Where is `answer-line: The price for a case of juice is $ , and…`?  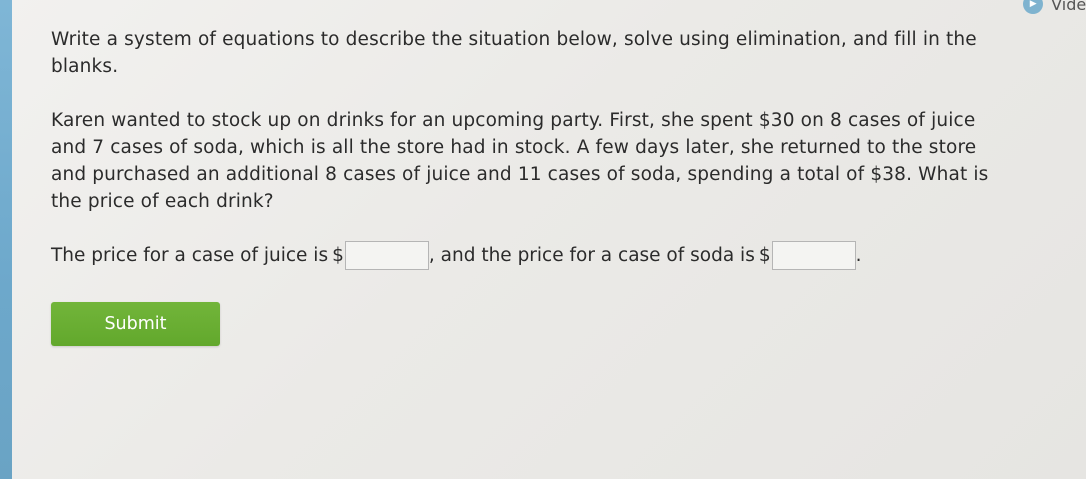 answer-line: The price for a case of juice is $ , and… is located at coordinates (531, 255).